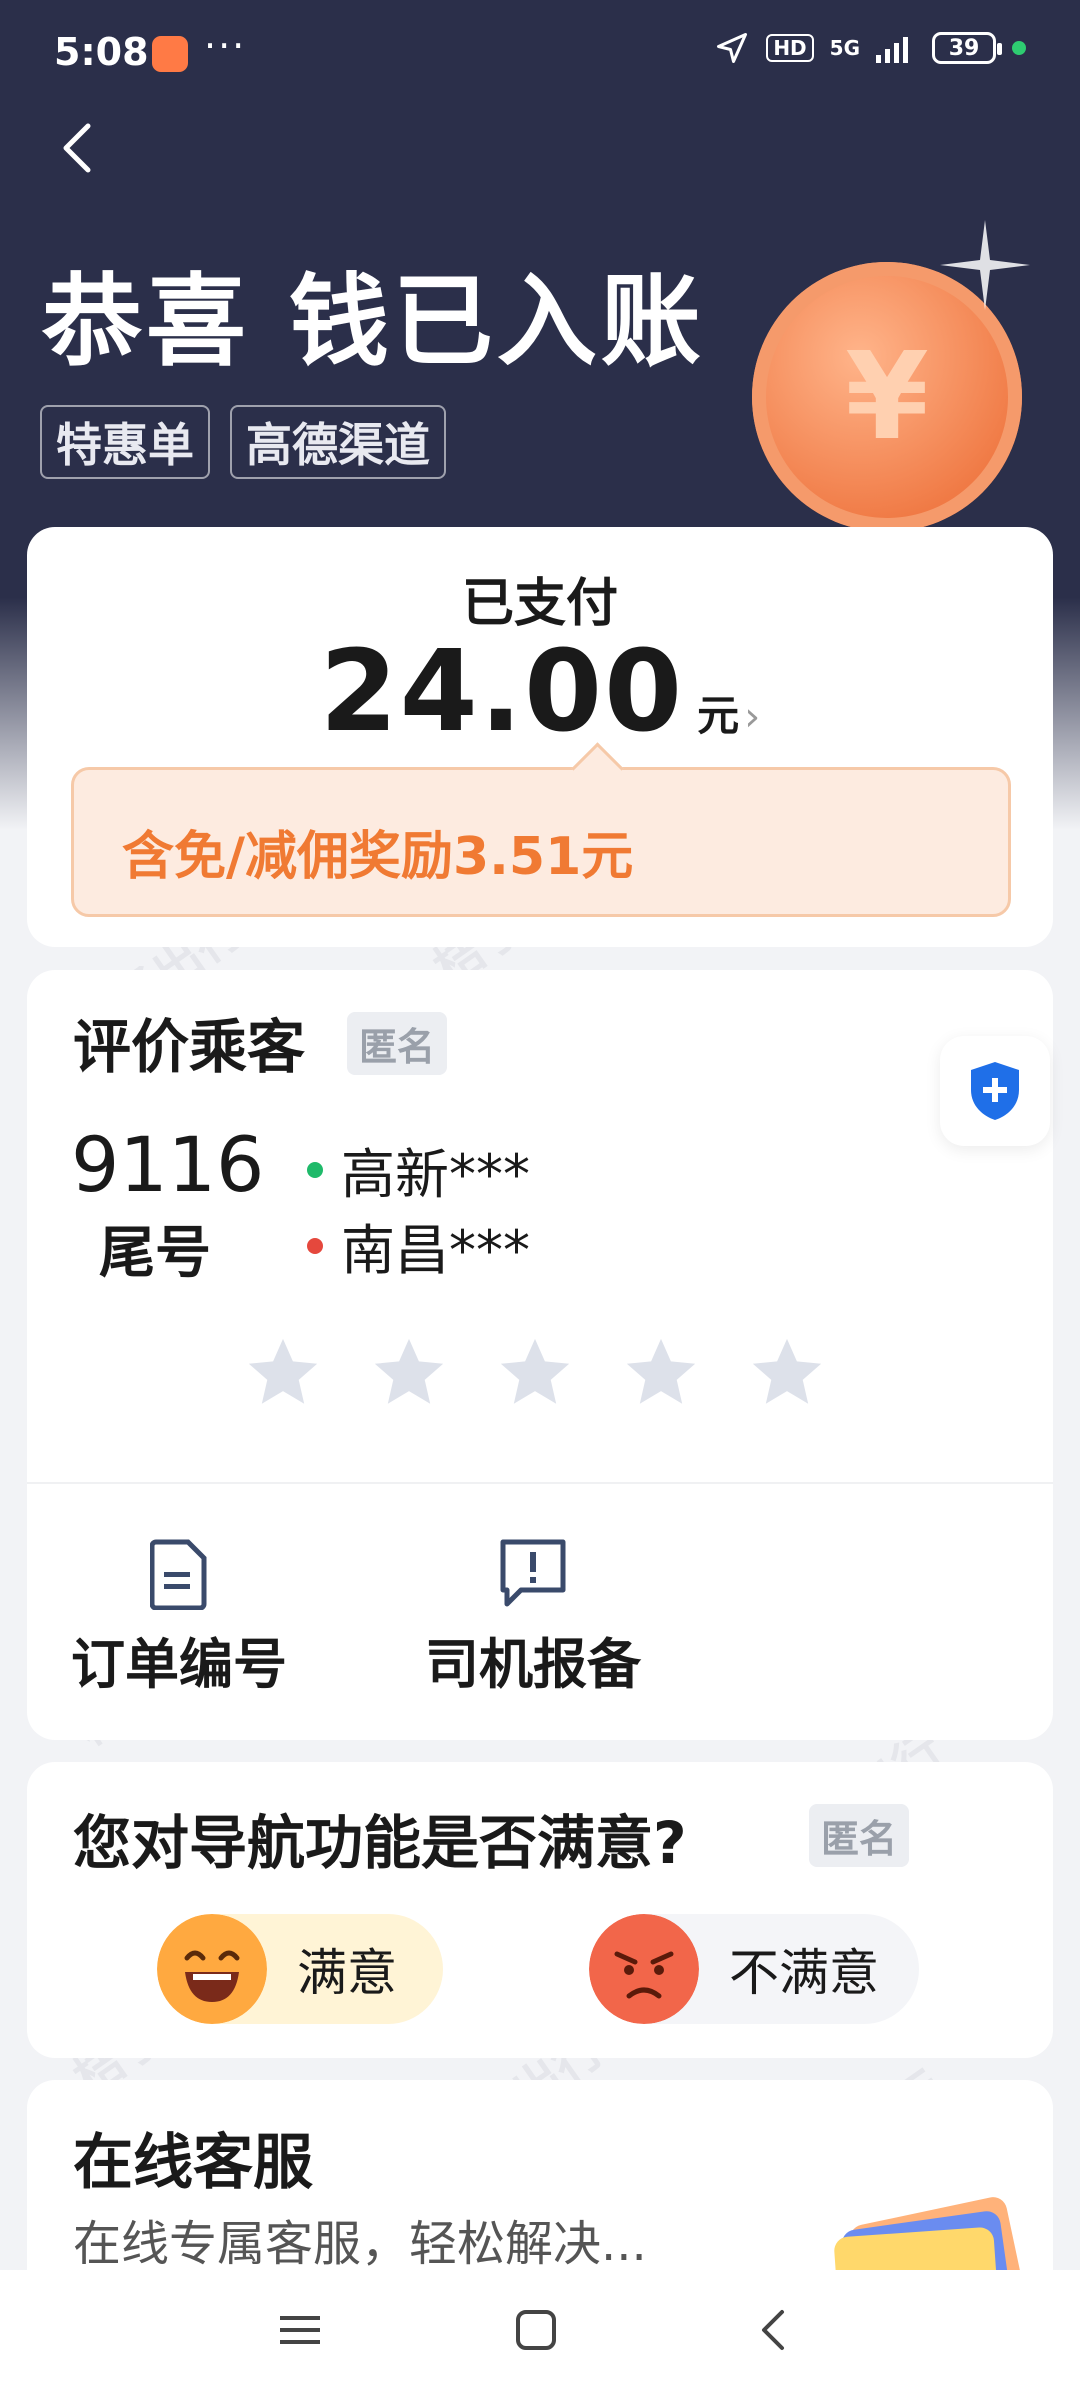 The width and height of the screenshot is (1080, 2400). Describe the element at coordinates (170, 54) in the screenshot. I see `app-notification-icon` at that location.